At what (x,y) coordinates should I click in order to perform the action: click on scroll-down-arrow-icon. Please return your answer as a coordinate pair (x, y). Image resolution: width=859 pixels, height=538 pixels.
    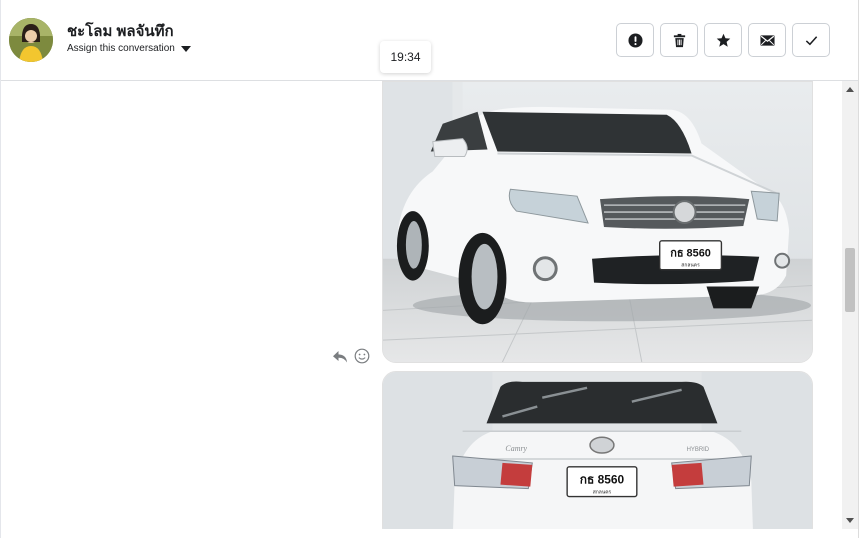
    Looking at the image, I should click on (850, 520).